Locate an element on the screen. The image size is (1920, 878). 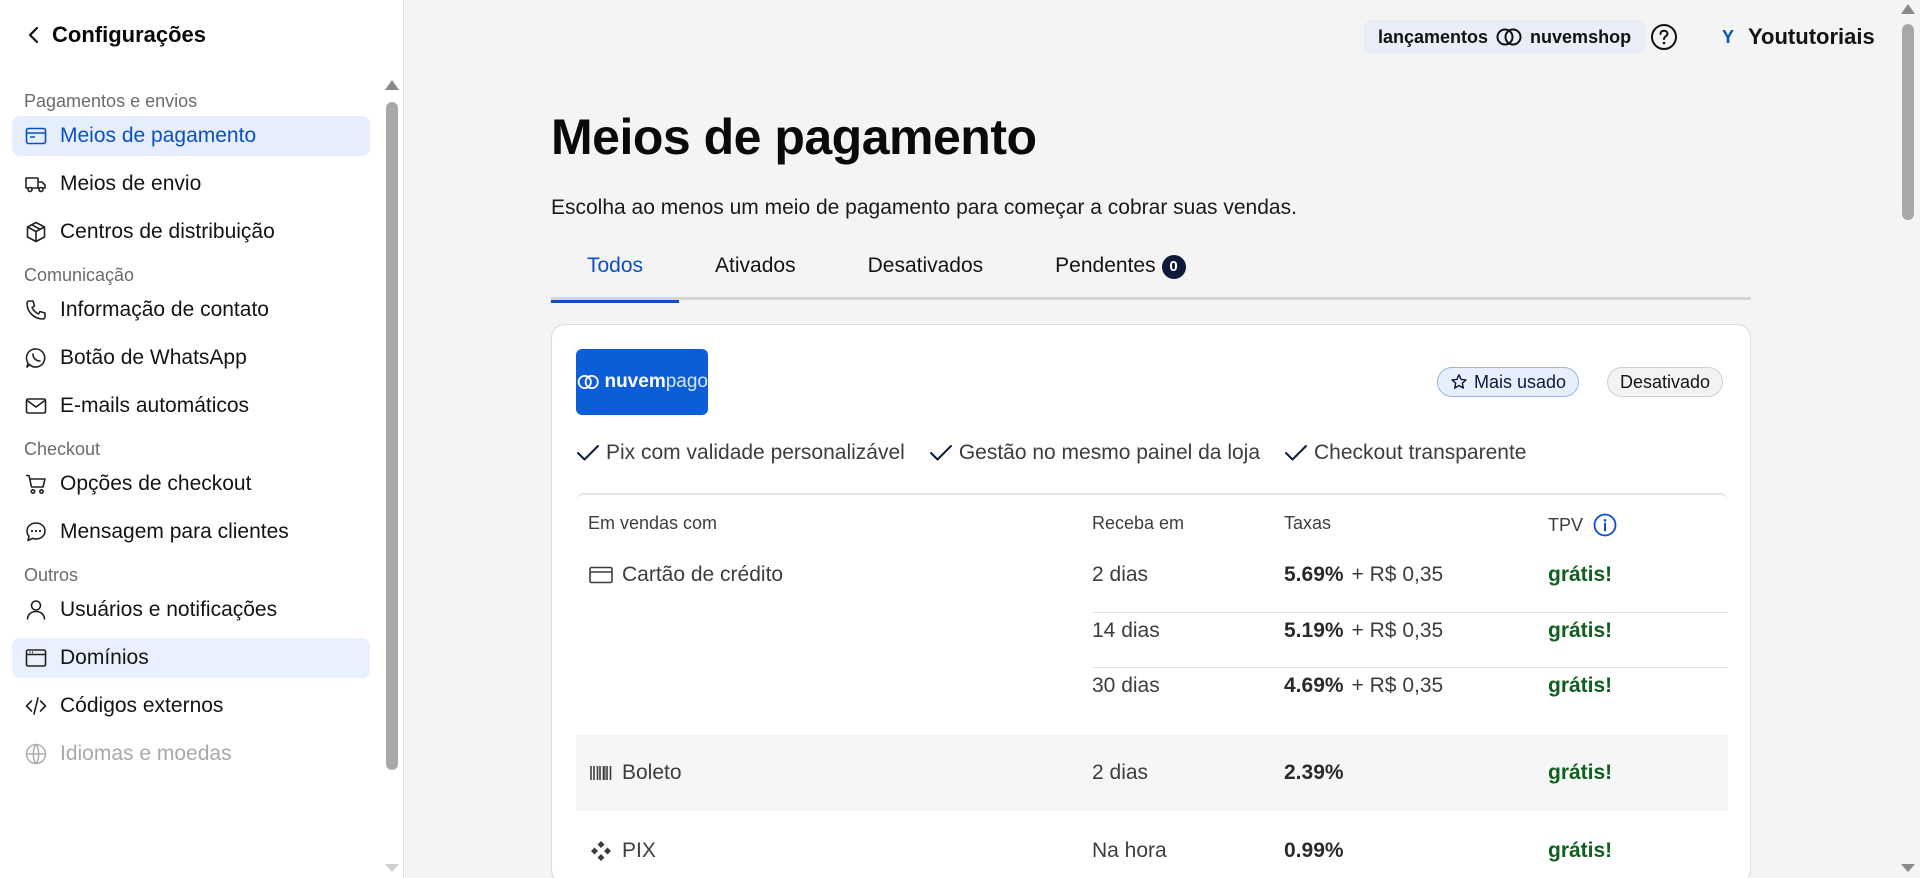
badge-label: Mais usado is located at coordinates (1520, 381).